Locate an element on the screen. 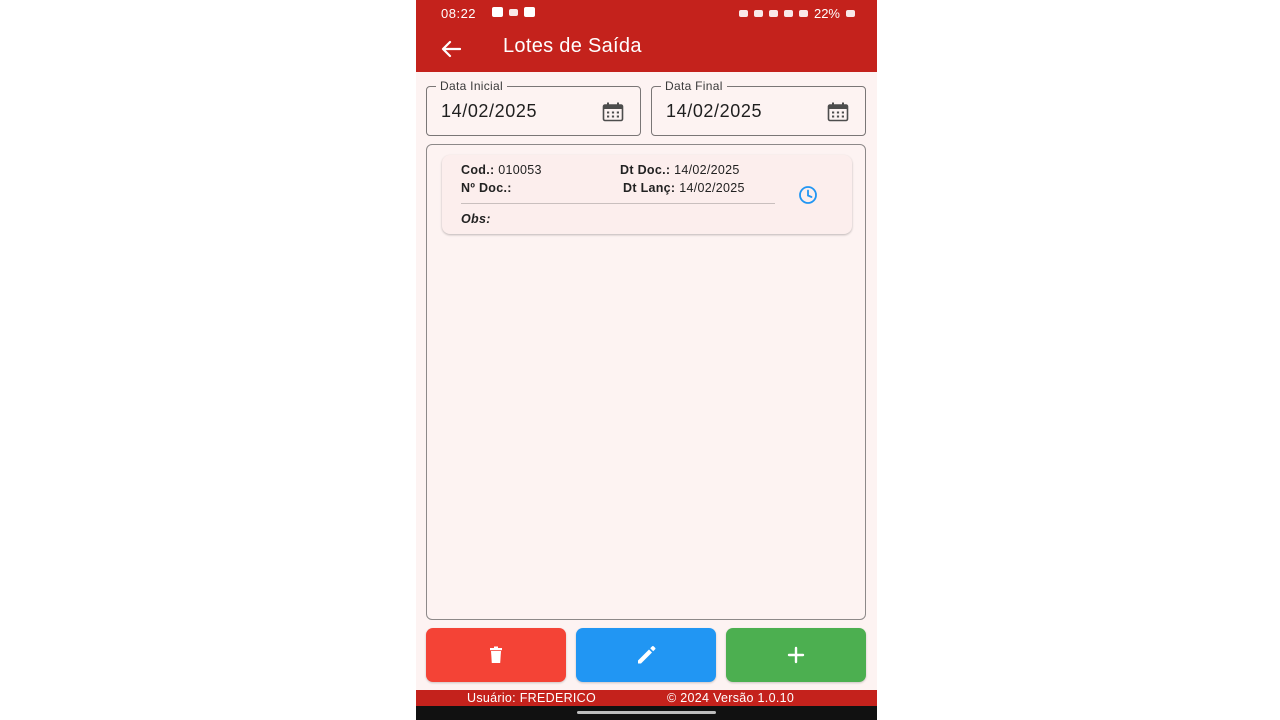  dtdoc-field: Dt Doc.: 14/02/2025 is located at coordinates (680, 170).